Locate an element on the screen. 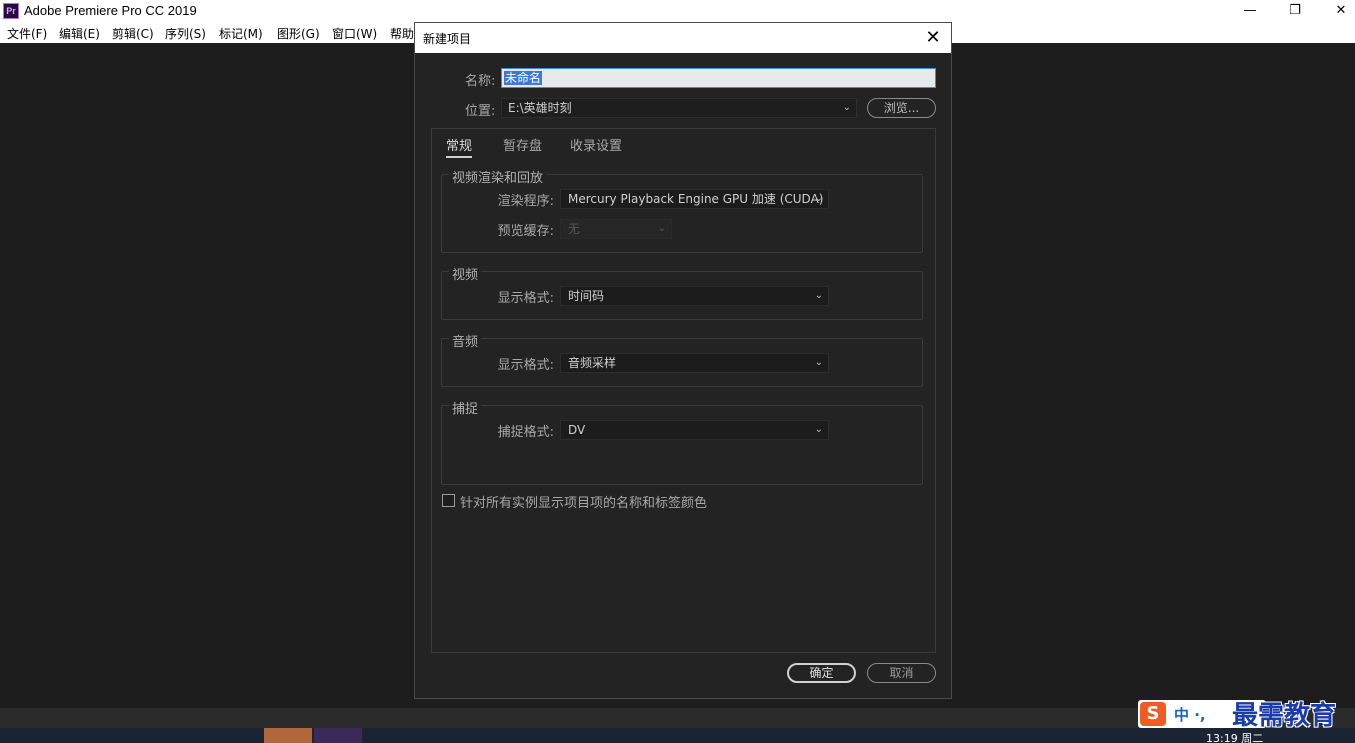 The width and height of the screenshot is (1355, 743). video-group-title: 视频 is located at coordinates (465, 273).